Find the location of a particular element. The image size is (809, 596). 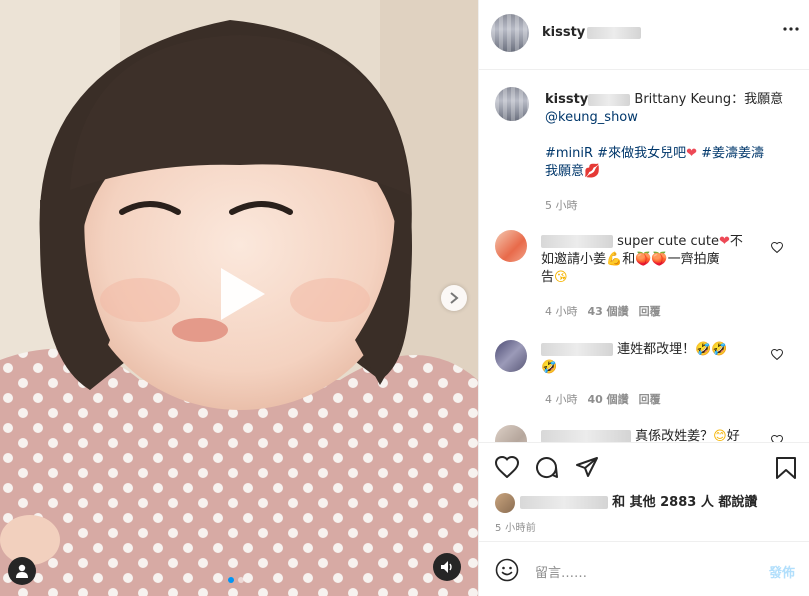

actions-divider is located at coordinates (644, 443).